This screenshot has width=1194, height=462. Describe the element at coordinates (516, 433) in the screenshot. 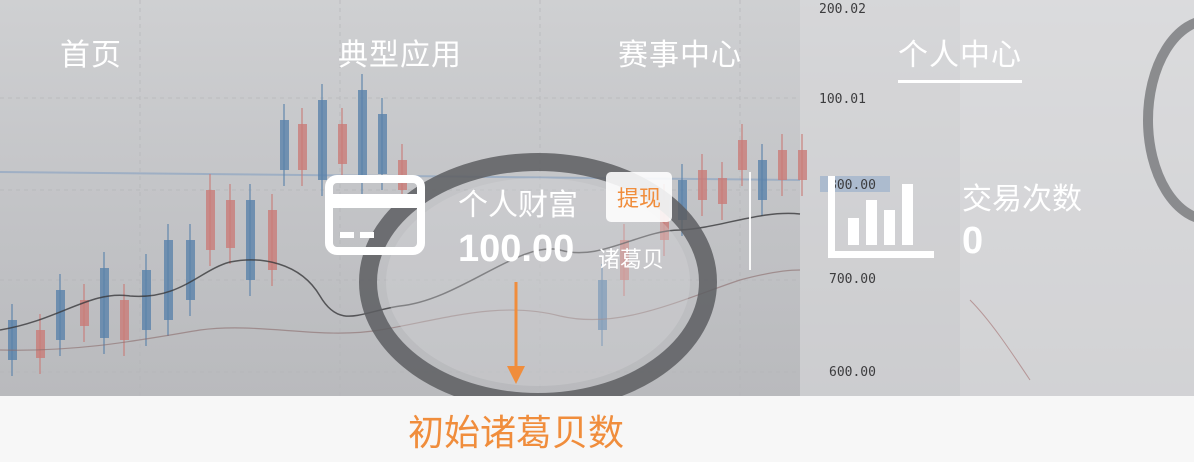

I see `initial-coins-annotation: 初始诸葛贝数` at that location.